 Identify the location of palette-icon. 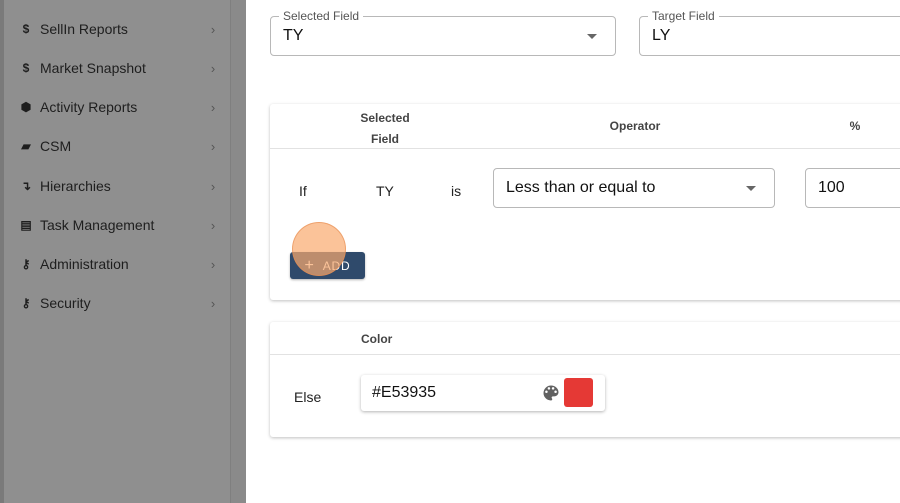
(551, 393).